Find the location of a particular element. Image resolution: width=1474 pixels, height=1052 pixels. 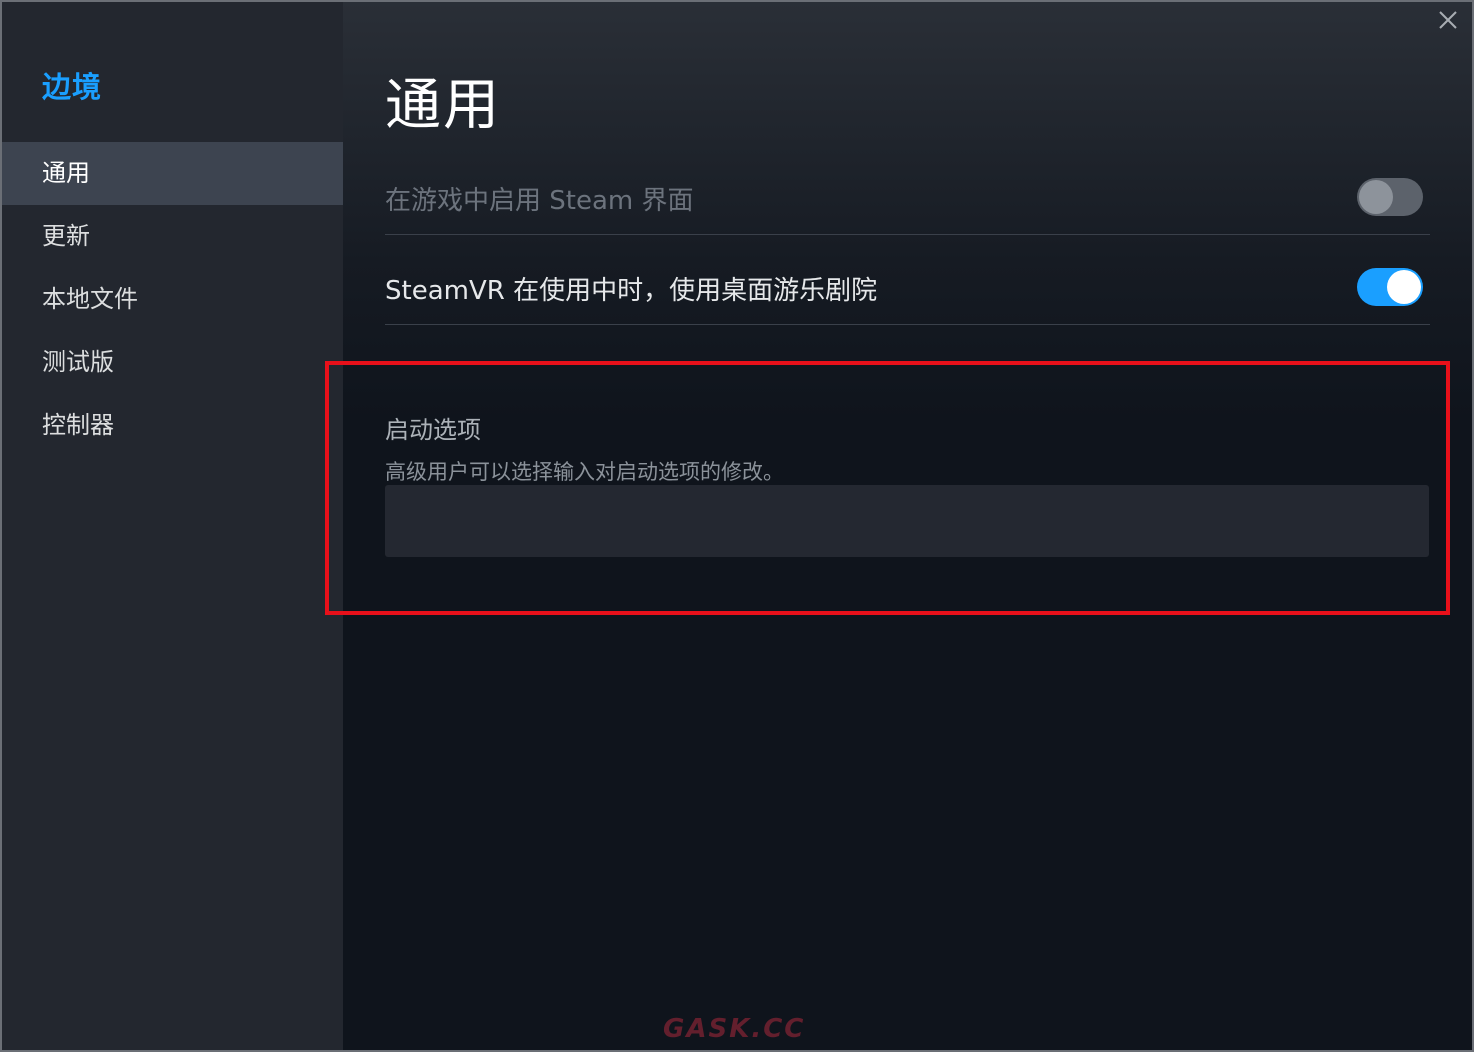

sidebar-item-controller: 控制器 is located at coordinates (172, 425).